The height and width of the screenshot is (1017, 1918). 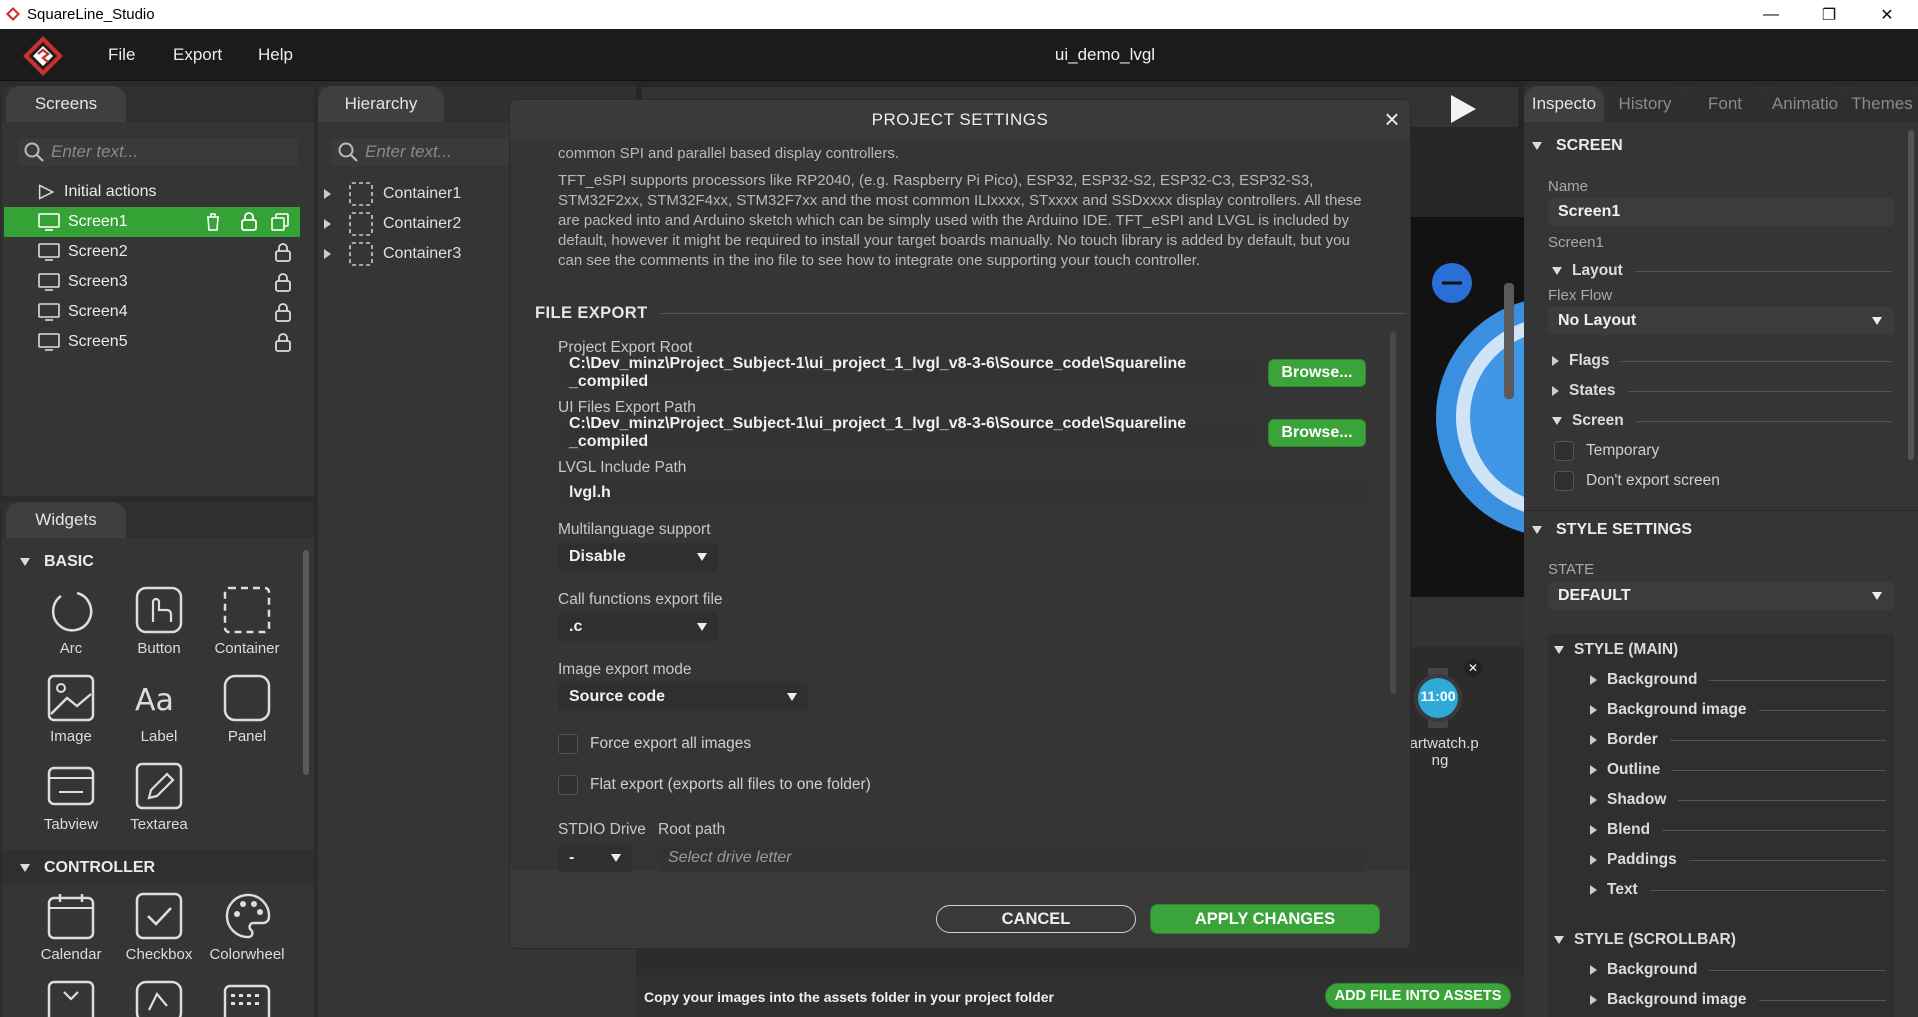 What do you see at coordinates (1509, 341) in the screenshot?
I see `canvas-scrollbar` at bounding box center [1509, 341].